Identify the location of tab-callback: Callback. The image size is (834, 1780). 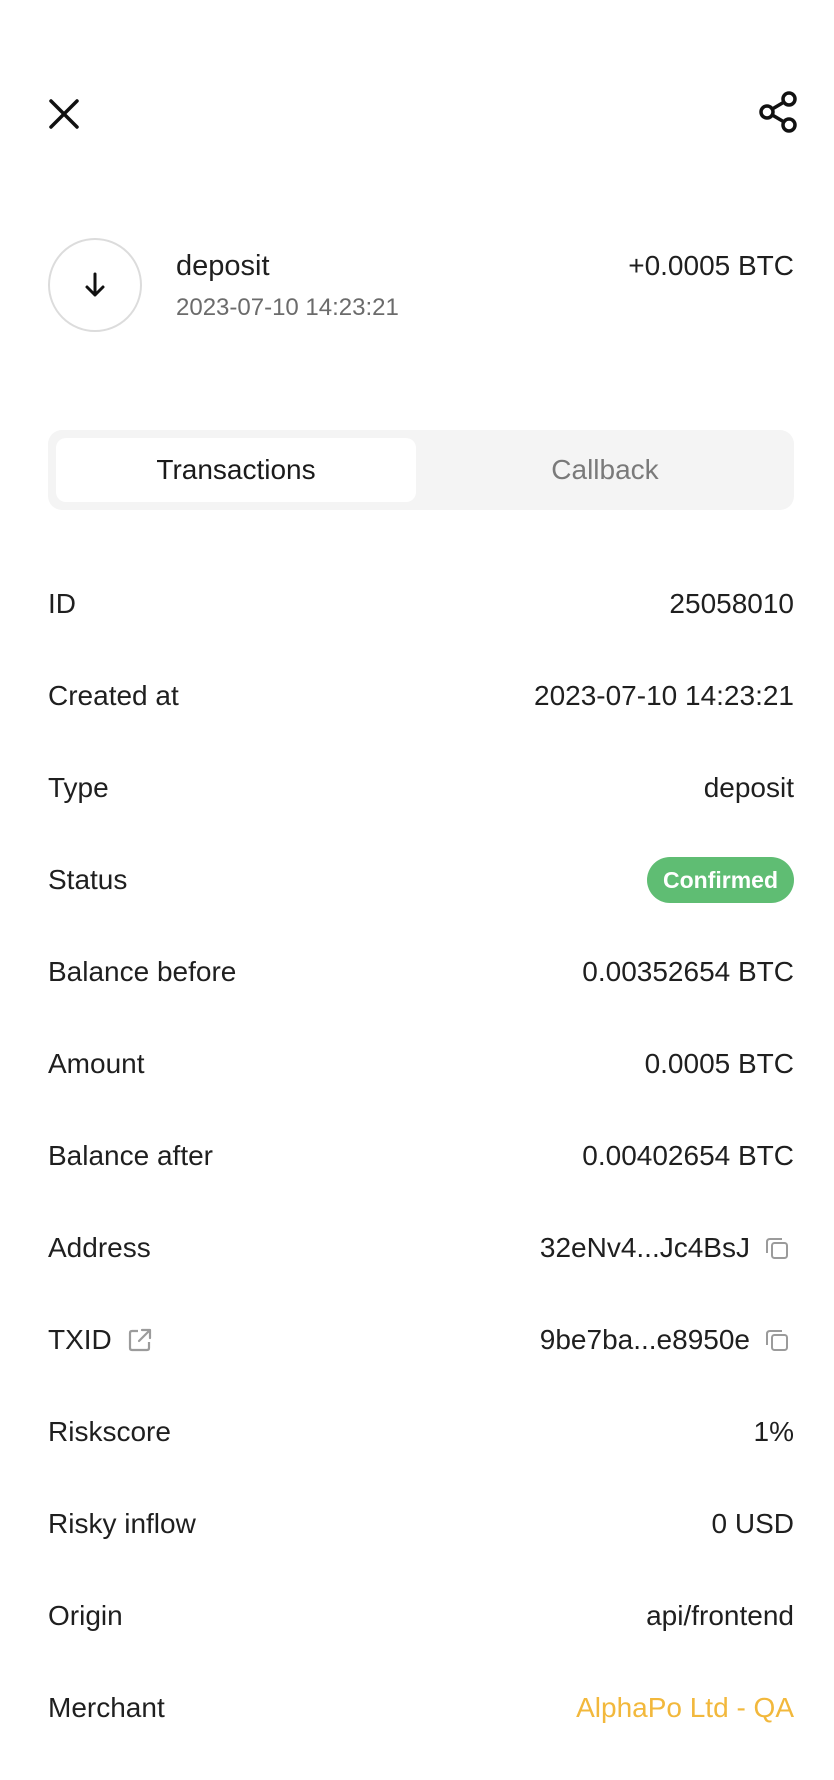
(605, 470).